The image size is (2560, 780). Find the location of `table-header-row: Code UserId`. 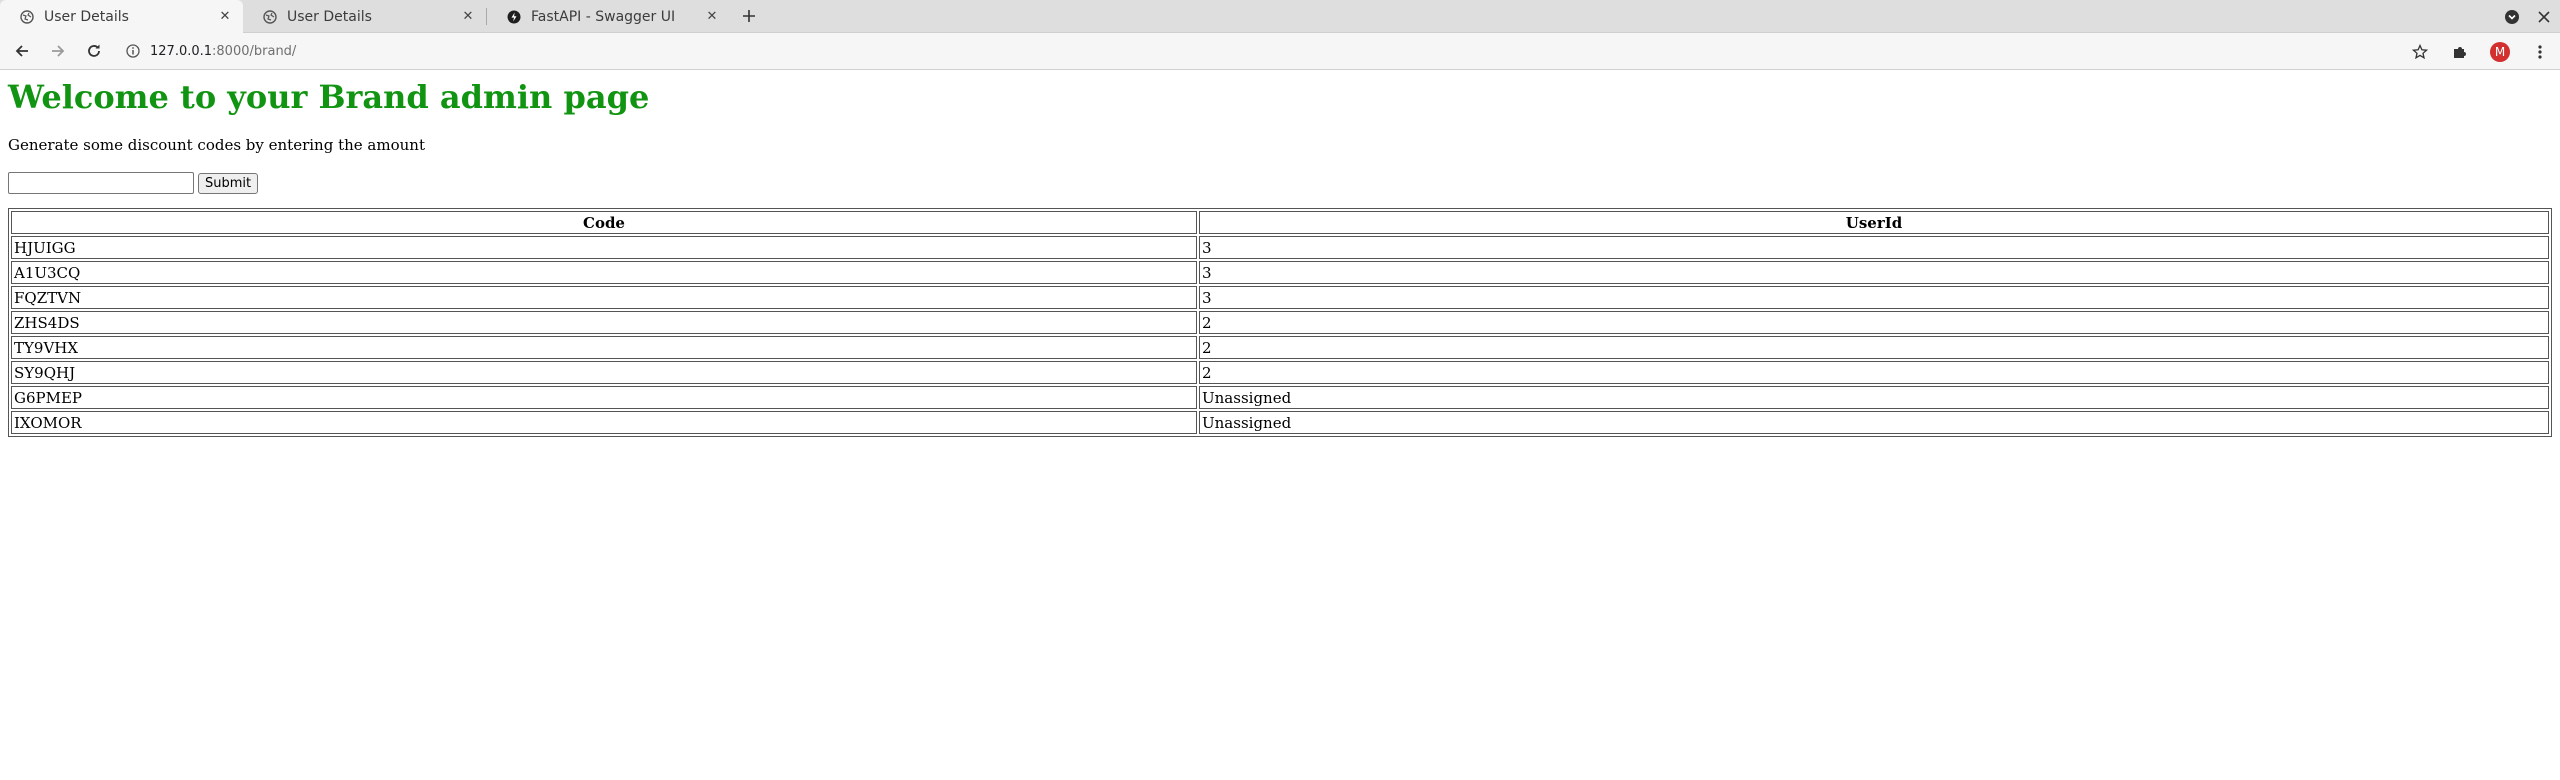

table-header-row: Code UserId is located at coordinates (1280, 222).